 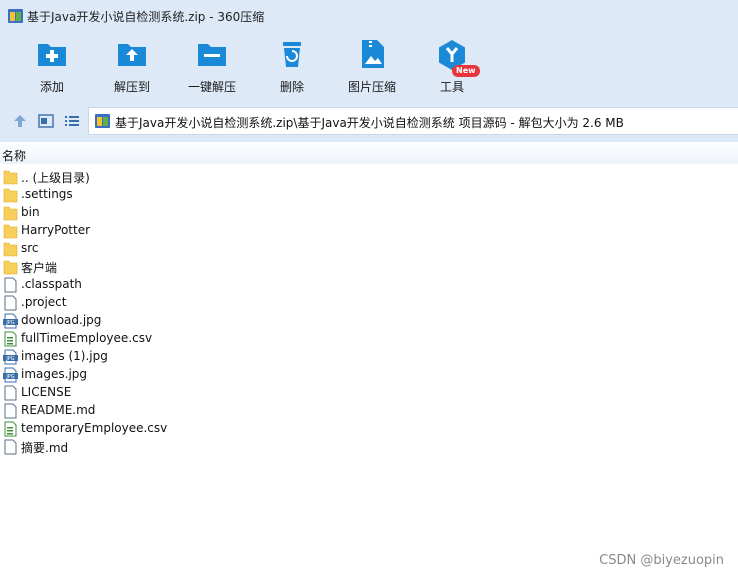 What do you see at coordinates (39, 268) in the screenshot?
I see `file-name: 客户端` at bounding box center [39, 268].